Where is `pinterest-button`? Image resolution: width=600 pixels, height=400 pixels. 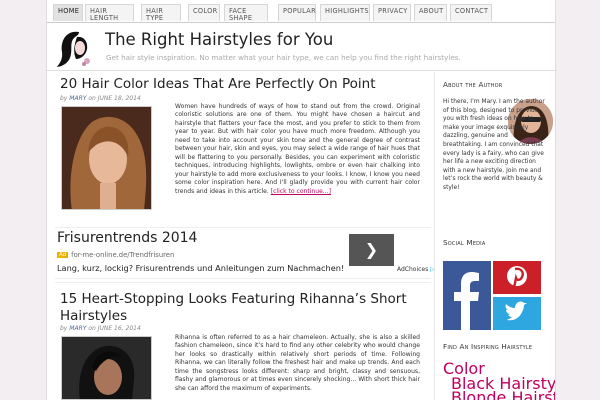 pinterest-button is located at coordinates (517, 277).